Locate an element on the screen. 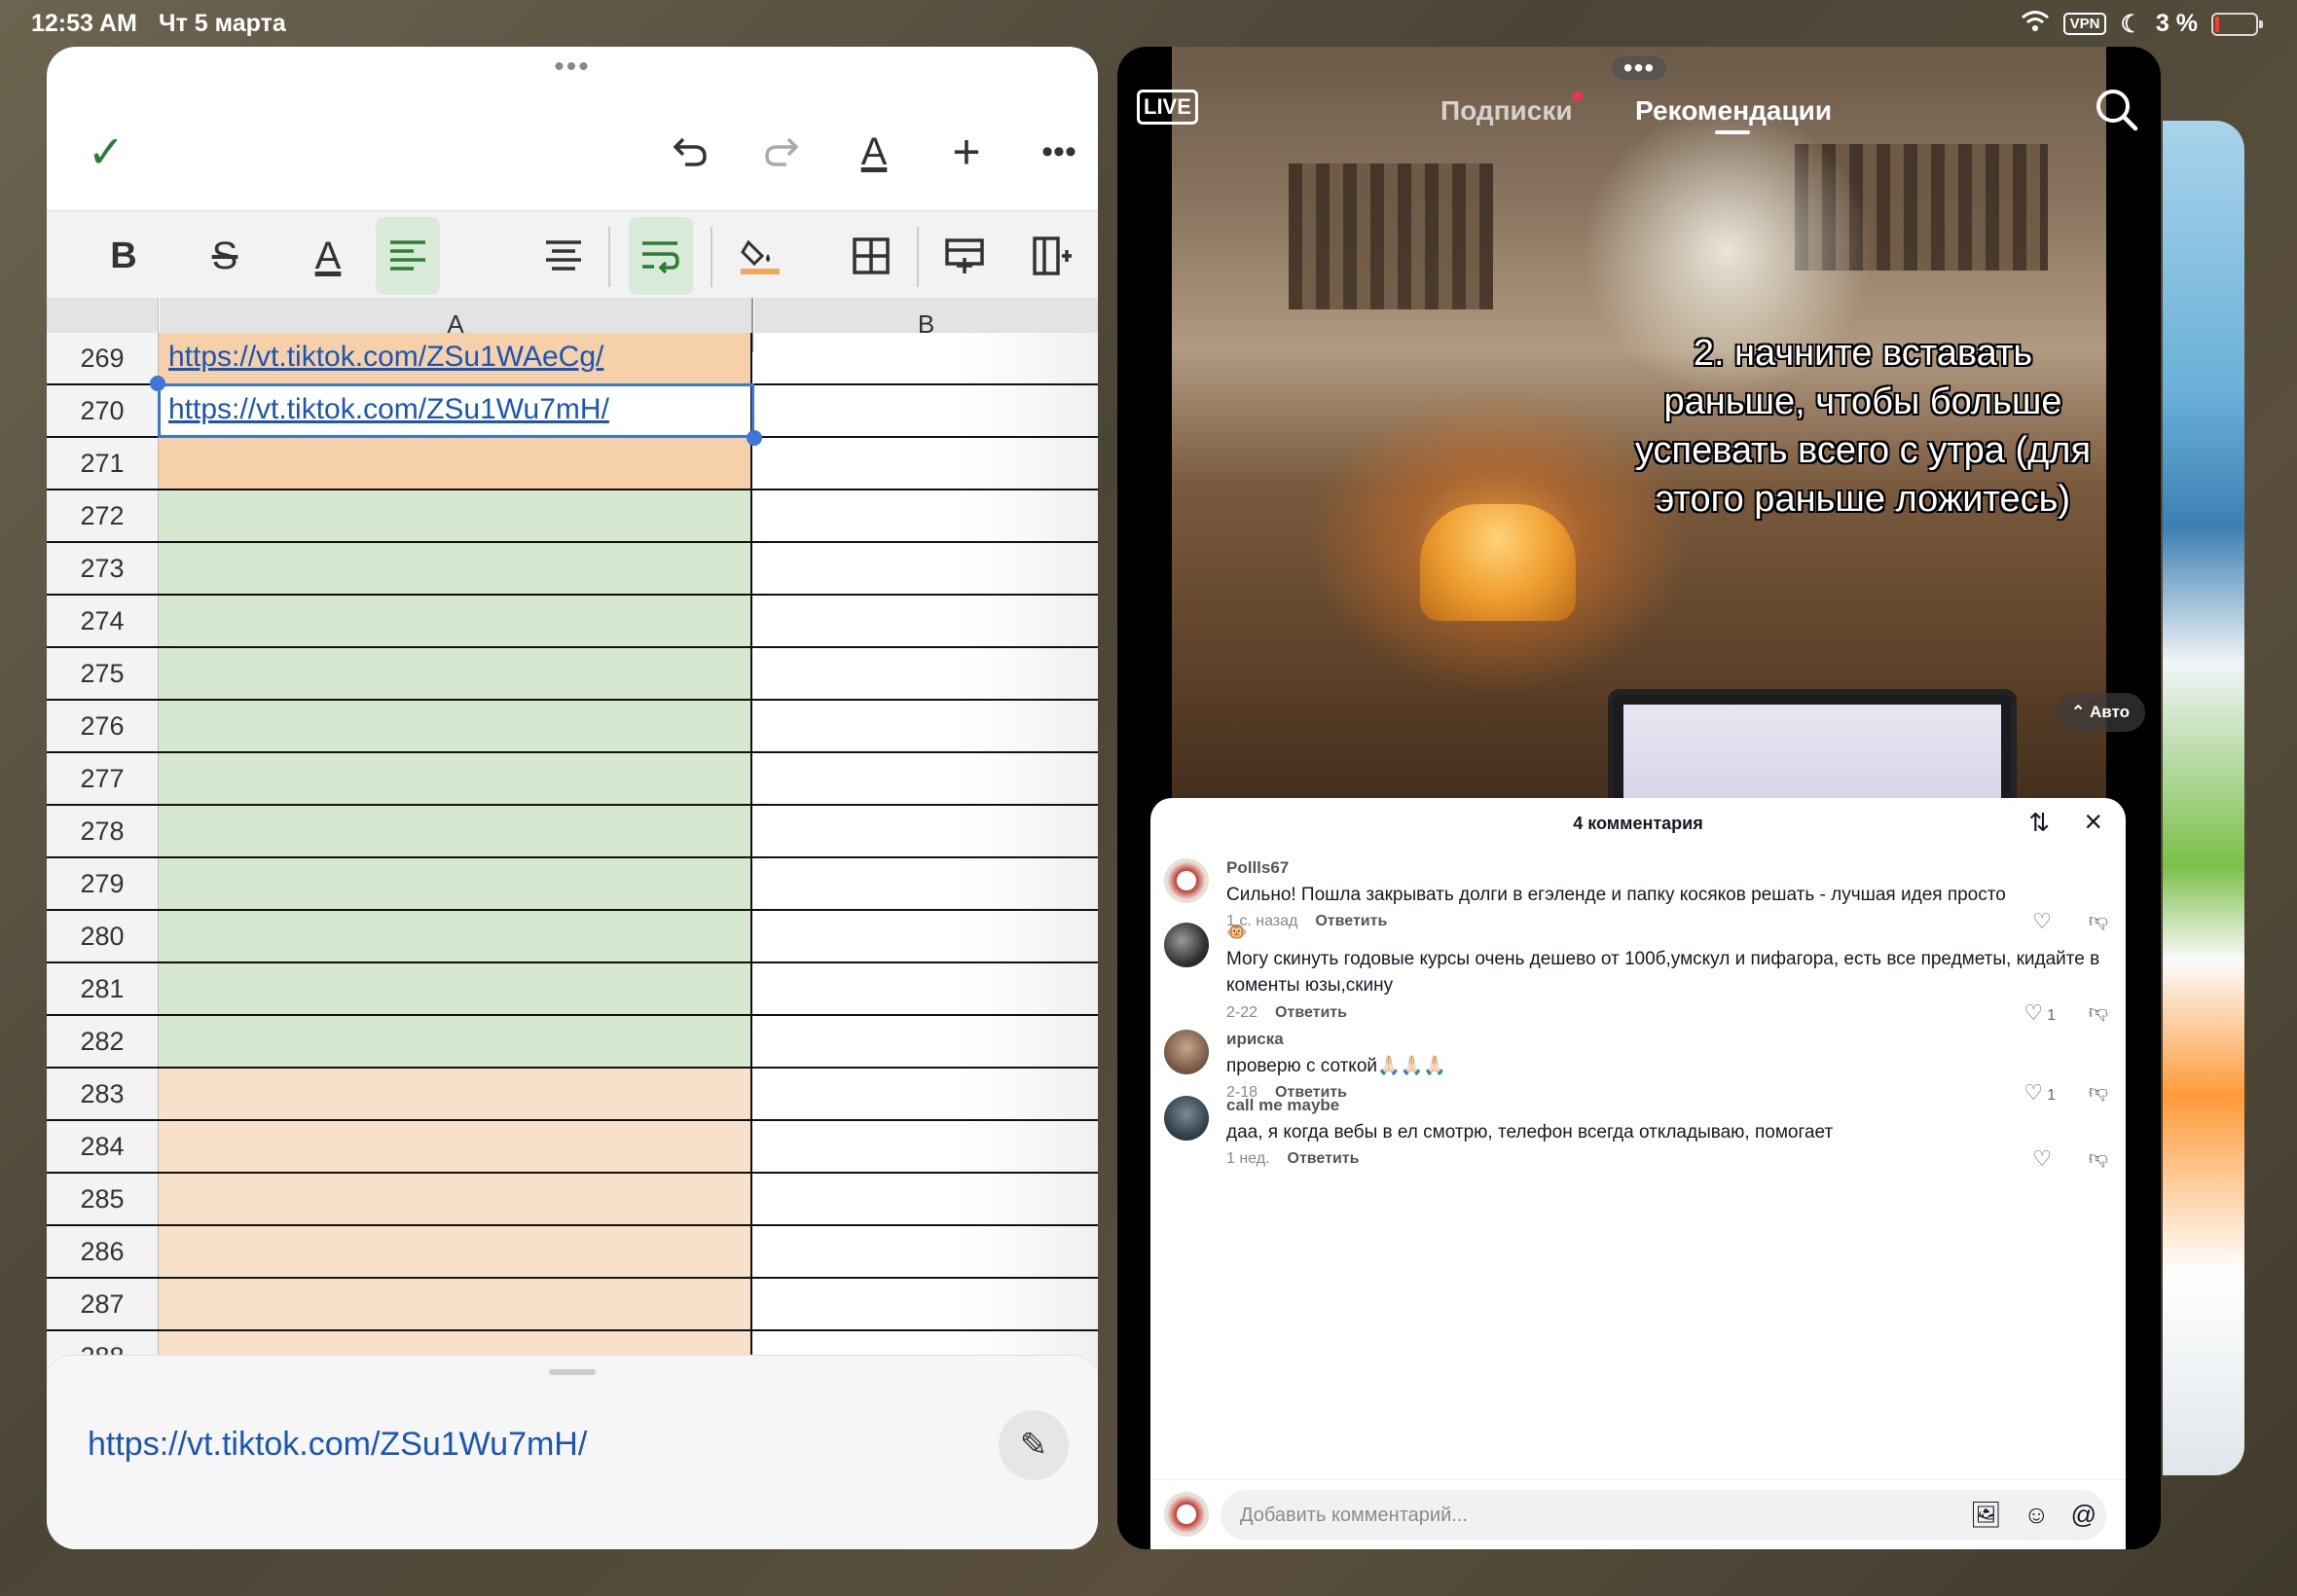  row-number: 273 is located at coordinates (103, 568).